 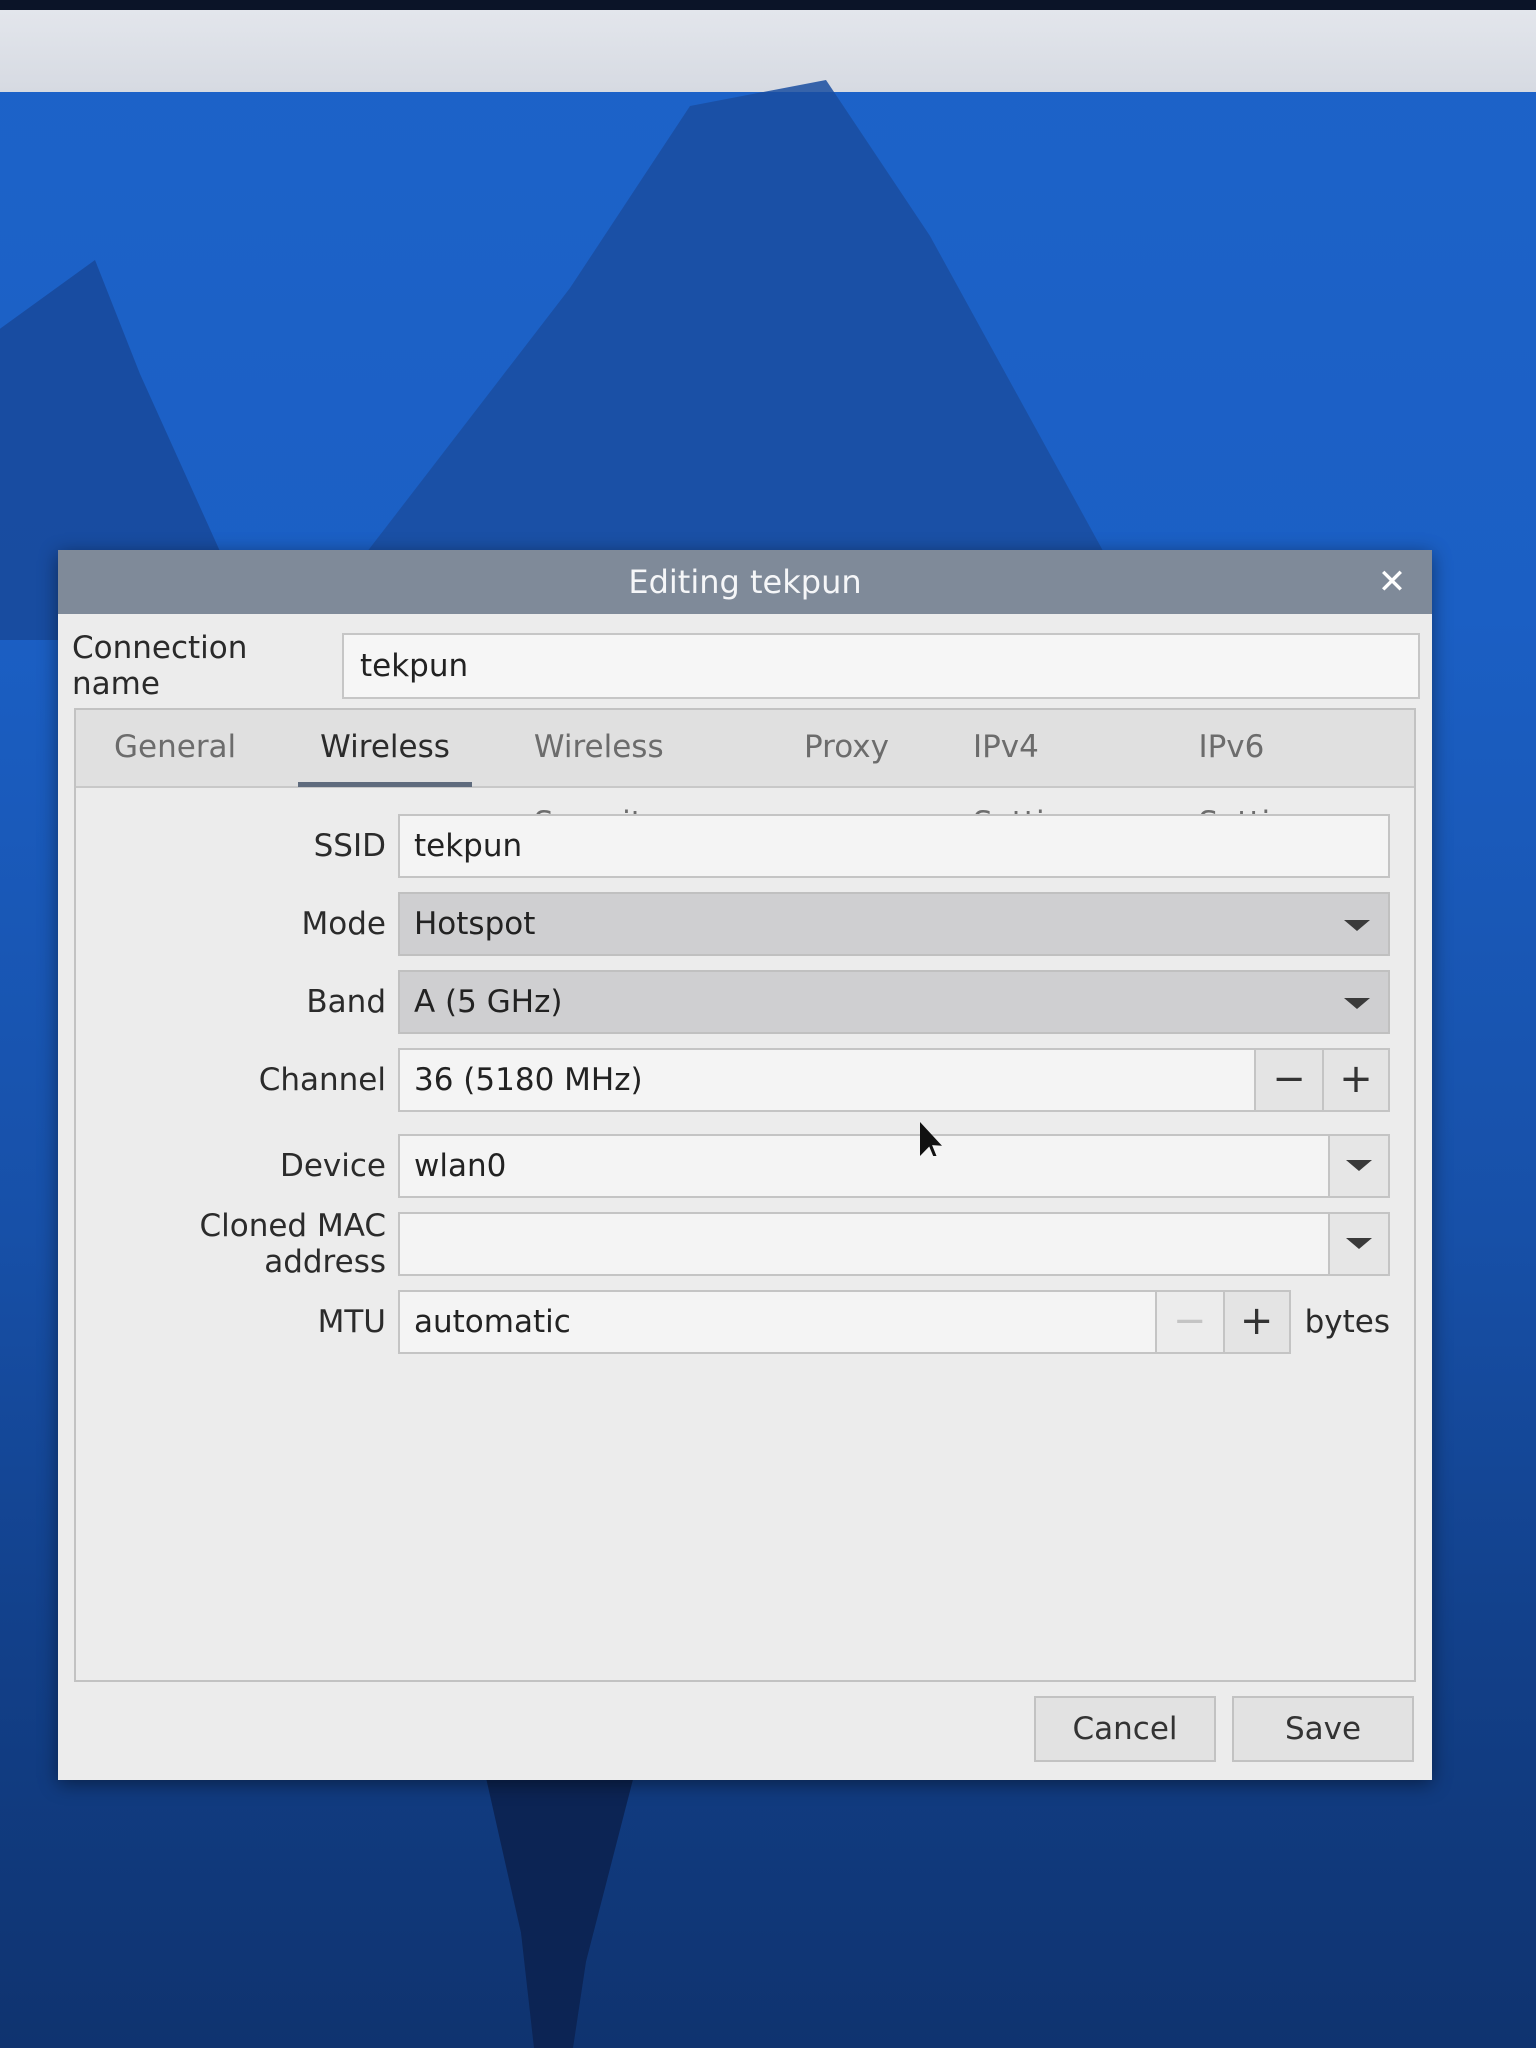 I want to click on mode-value: Hotspot, so click(x=475, y=924).